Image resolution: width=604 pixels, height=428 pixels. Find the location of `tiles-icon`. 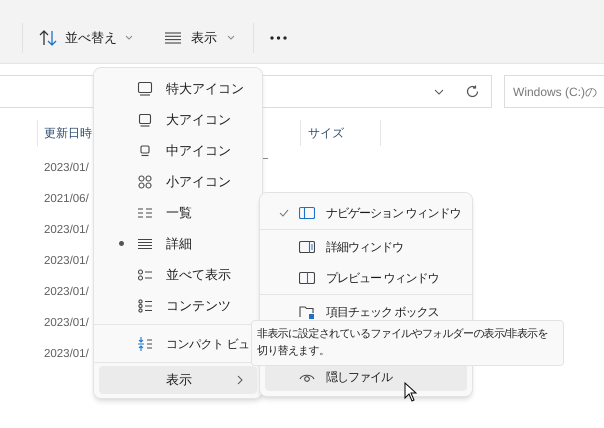

tiles-icon is located at coordinates (145, 274).